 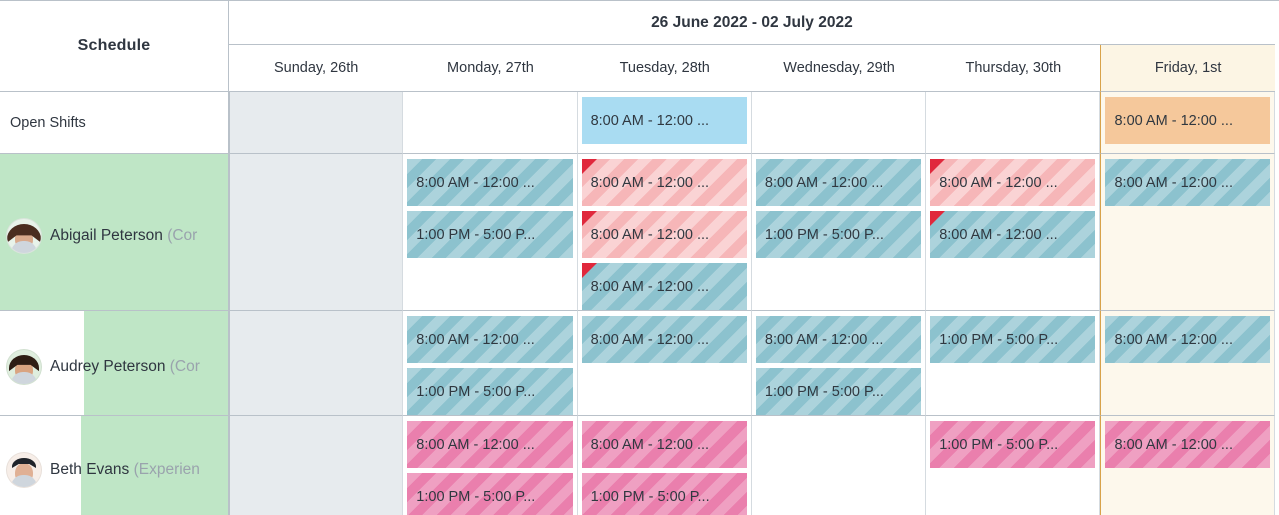 I want to click on day-header-label: Thursday, 30th, so click(x=1013, y=68).